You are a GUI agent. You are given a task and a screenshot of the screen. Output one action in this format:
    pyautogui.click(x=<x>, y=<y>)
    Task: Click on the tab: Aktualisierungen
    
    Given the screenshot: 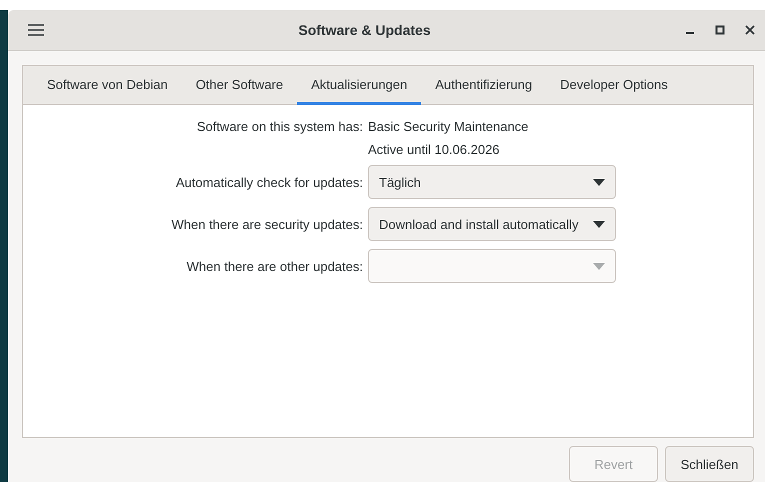 What is the action you would take?
    pyautogui.click(x=359, y=85)
    